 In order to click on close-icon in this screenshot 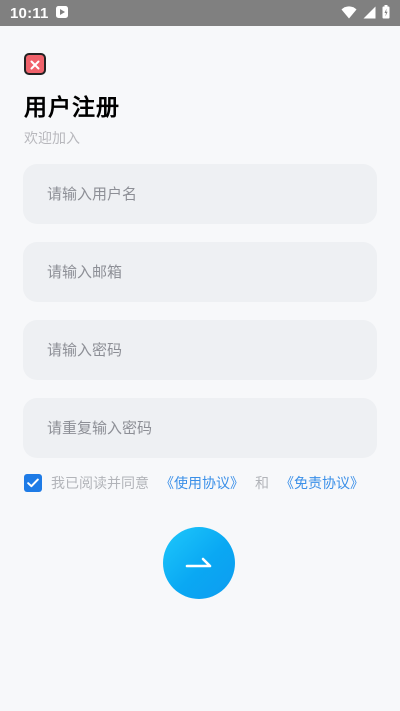, I will do `click(35, 64)`.